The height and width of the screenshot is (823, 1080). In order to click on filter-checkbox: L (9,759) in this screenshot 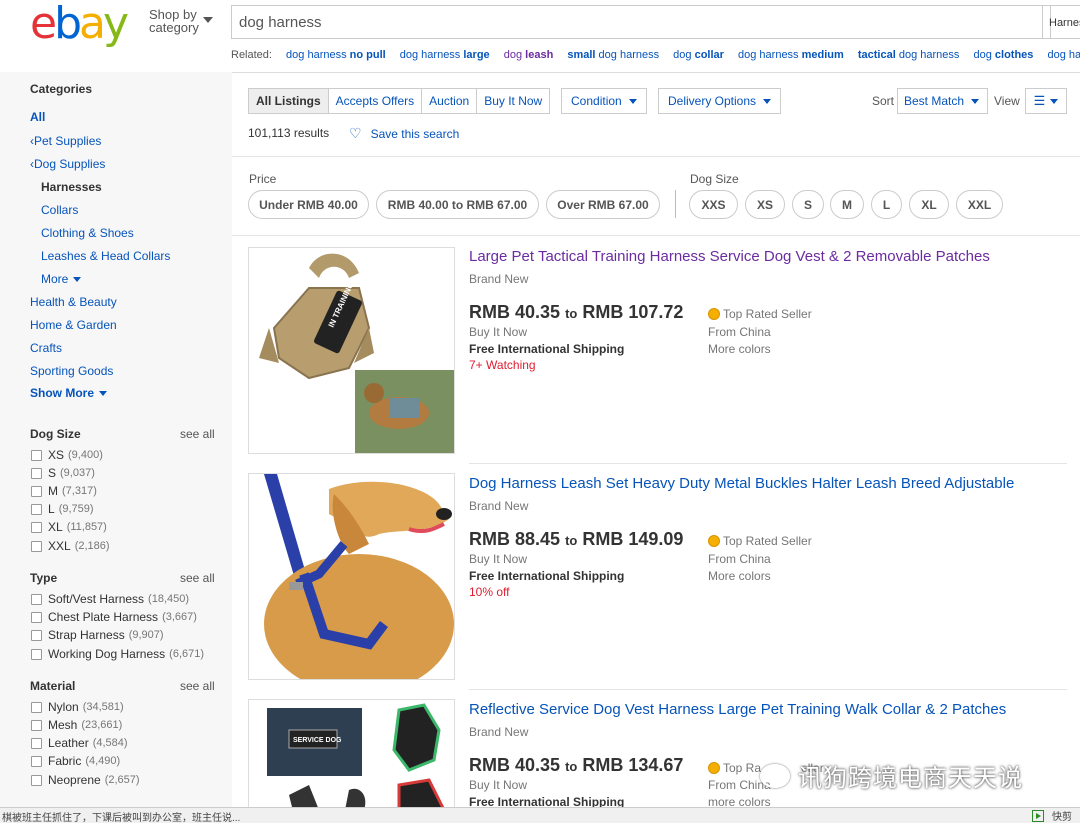, I will do `click(62, 509)`.